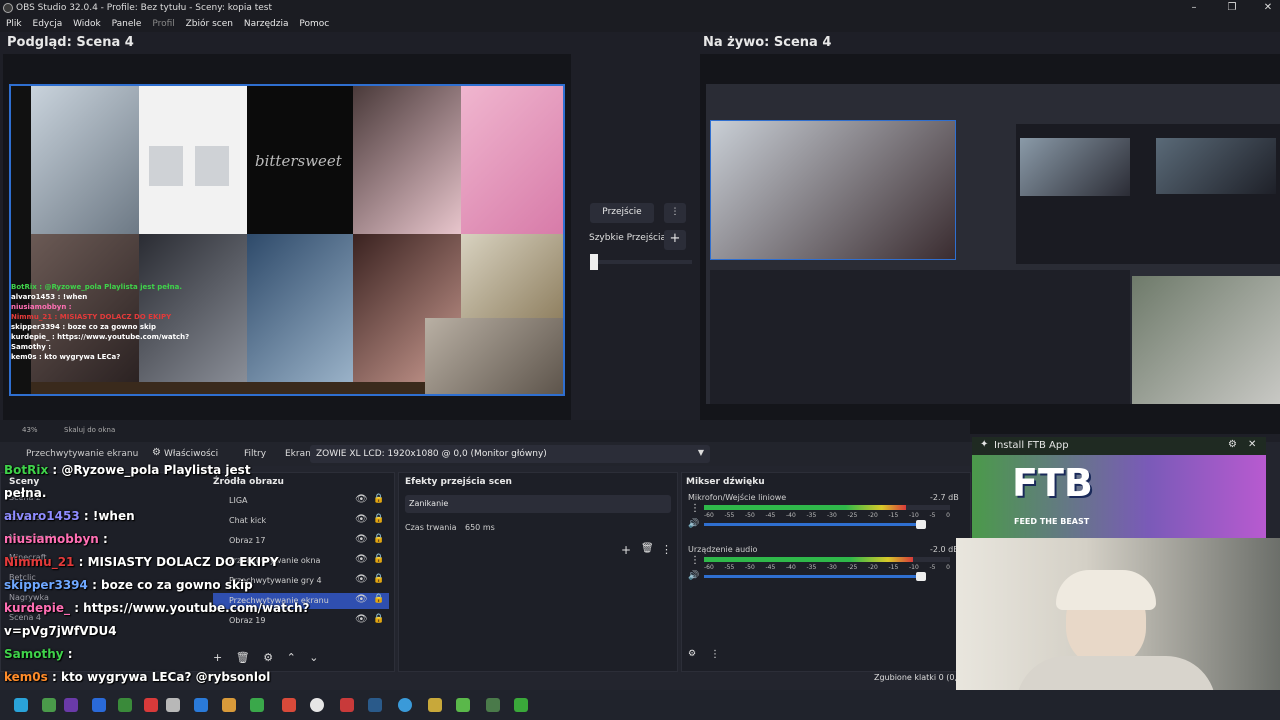 The width and height of the screenshot is (1280, 720). Describe the element at coordinates (1232, 8) in the screenshot. I see `maximize-button: ❐` at that location.